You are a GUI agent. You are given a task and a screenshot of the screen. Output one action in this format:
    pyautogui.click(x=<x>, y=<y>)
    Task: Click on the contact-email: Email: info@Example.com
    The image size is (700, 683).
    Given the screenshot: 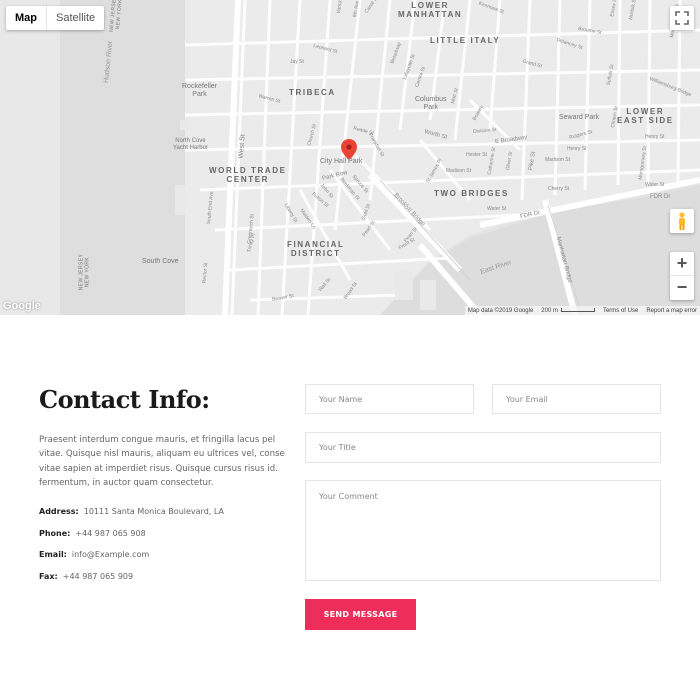 What is the action you would take?
    pyautogui.click(x=94, y=554)
    